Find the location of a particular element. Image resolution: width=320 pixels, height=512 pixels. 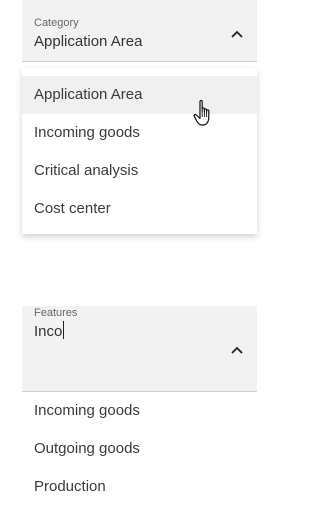

option-outgoing-goods: Outgoing goods is located at coordinates (139, 449).